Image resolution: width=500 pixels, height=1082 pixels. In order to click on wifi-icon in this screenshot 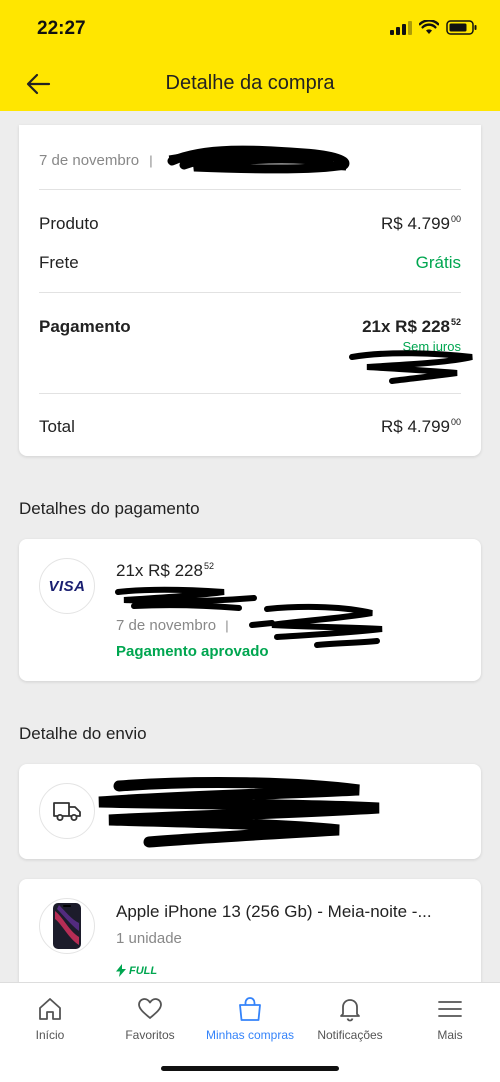, I will do `click(429, 27)`.